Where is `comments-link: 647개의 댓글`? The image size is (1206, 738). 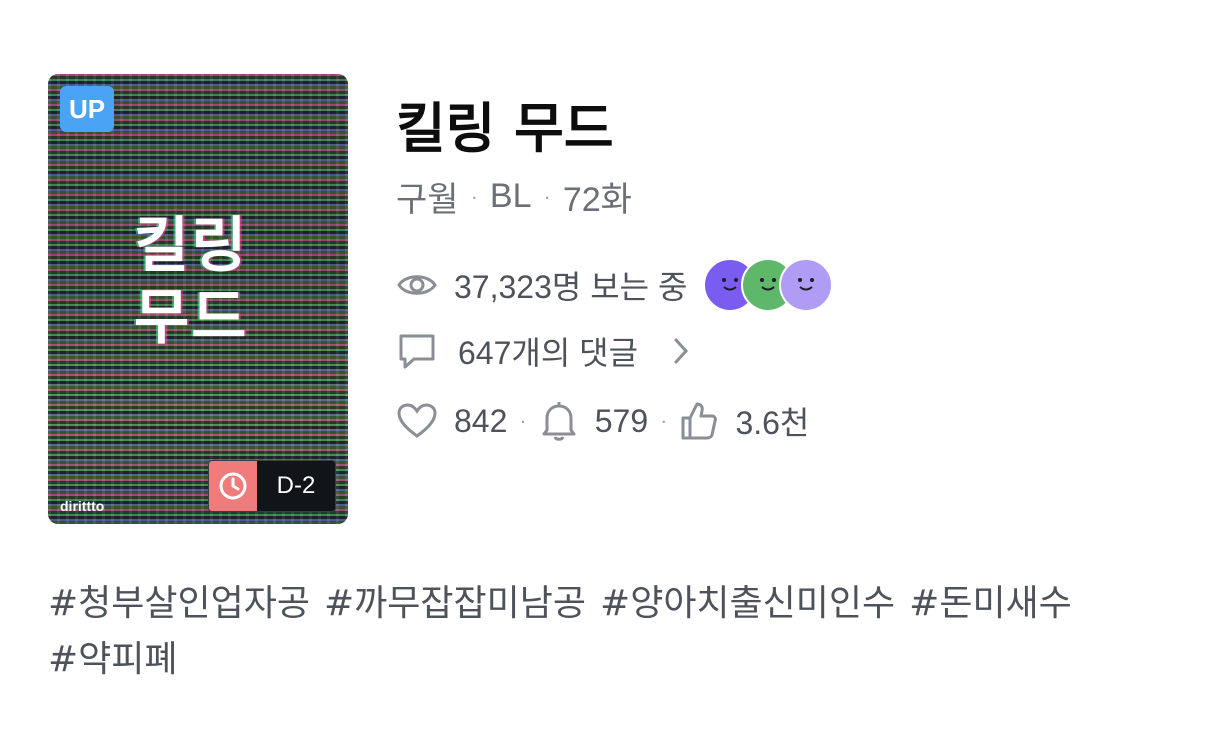
comments-link: 647개의 댓글 is located at coordinates (543, 351).